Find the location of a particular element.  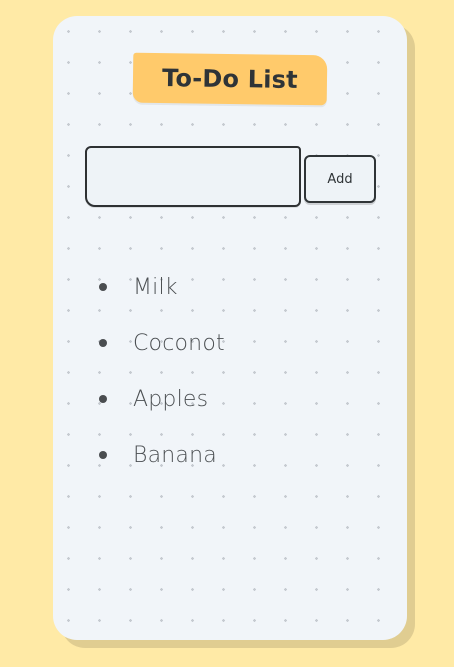

todo-list: Milk Coconot Apples Banana is located at coordinates (161, 371).